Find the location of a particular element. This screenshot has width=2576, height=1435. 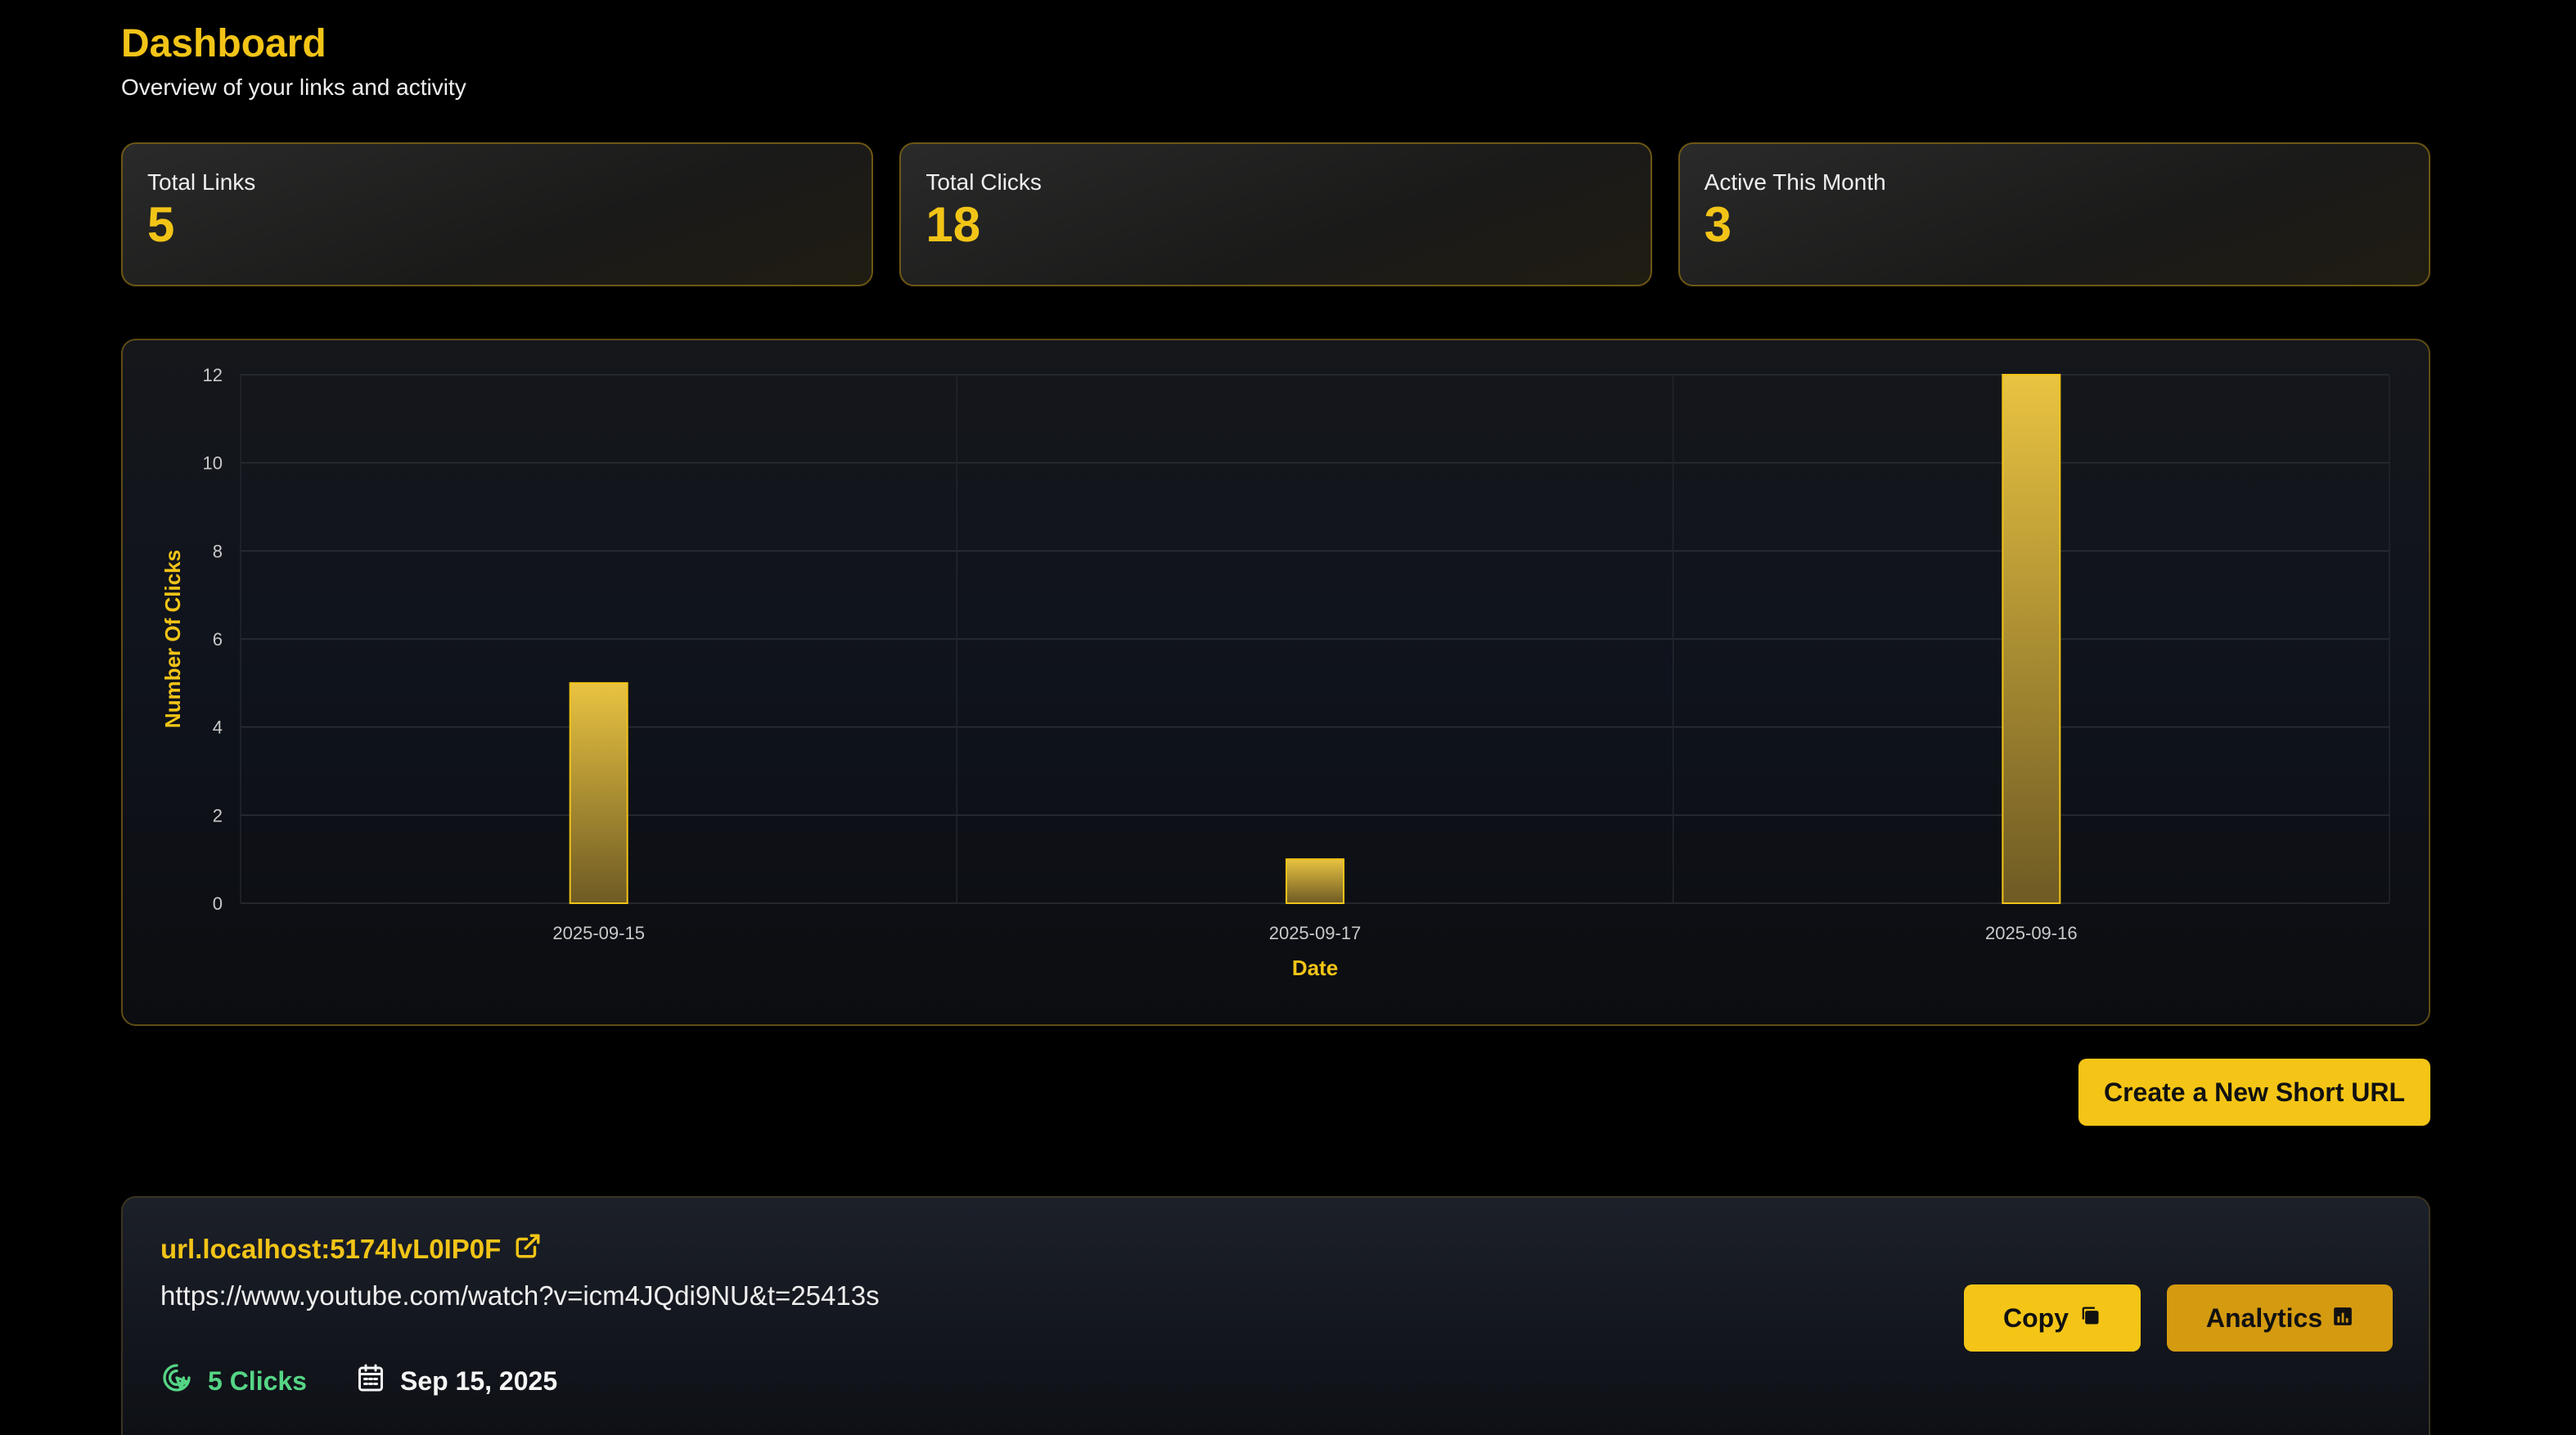

copy-button-label: Copy is located at coordinates (2036, 1317).